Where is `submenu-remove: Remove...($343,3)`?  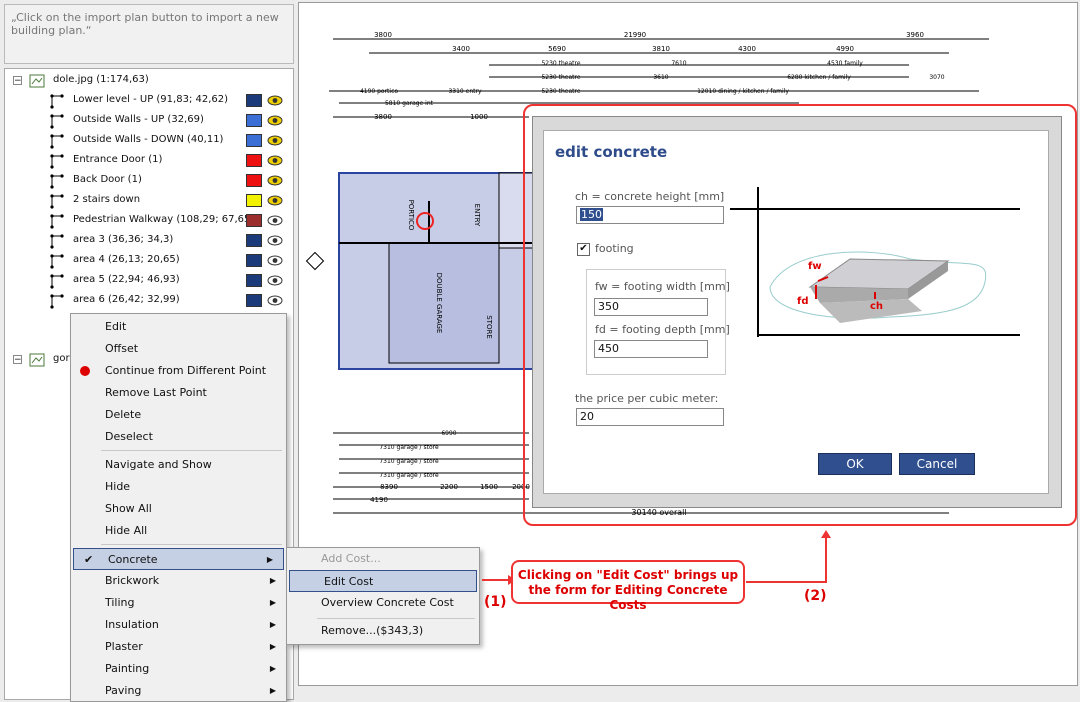
submenu-remove: Remove...($343,3) is located at coordinates (383, 631).